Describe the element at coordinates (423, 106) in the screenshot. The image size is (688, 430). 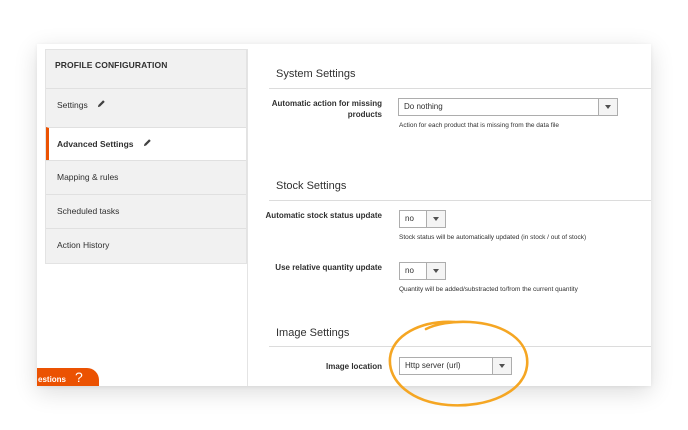
I see `select-value: Do nothing` at that location.